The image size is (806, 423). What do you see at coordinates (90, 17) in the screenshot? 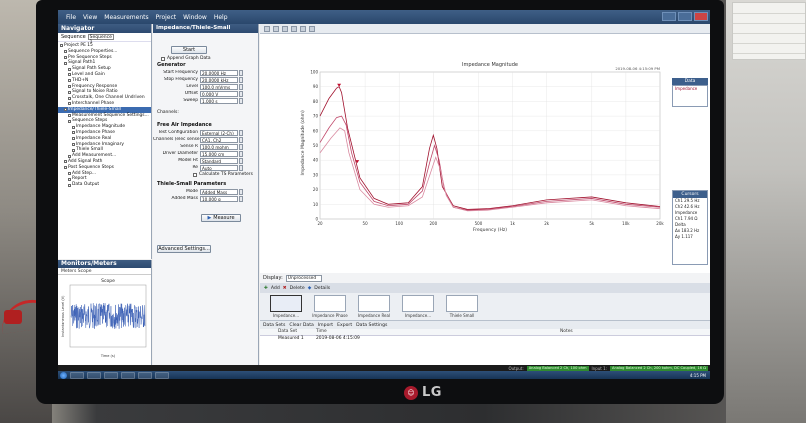
I see `menu-item-view: View` at bounding box center [90, 17].